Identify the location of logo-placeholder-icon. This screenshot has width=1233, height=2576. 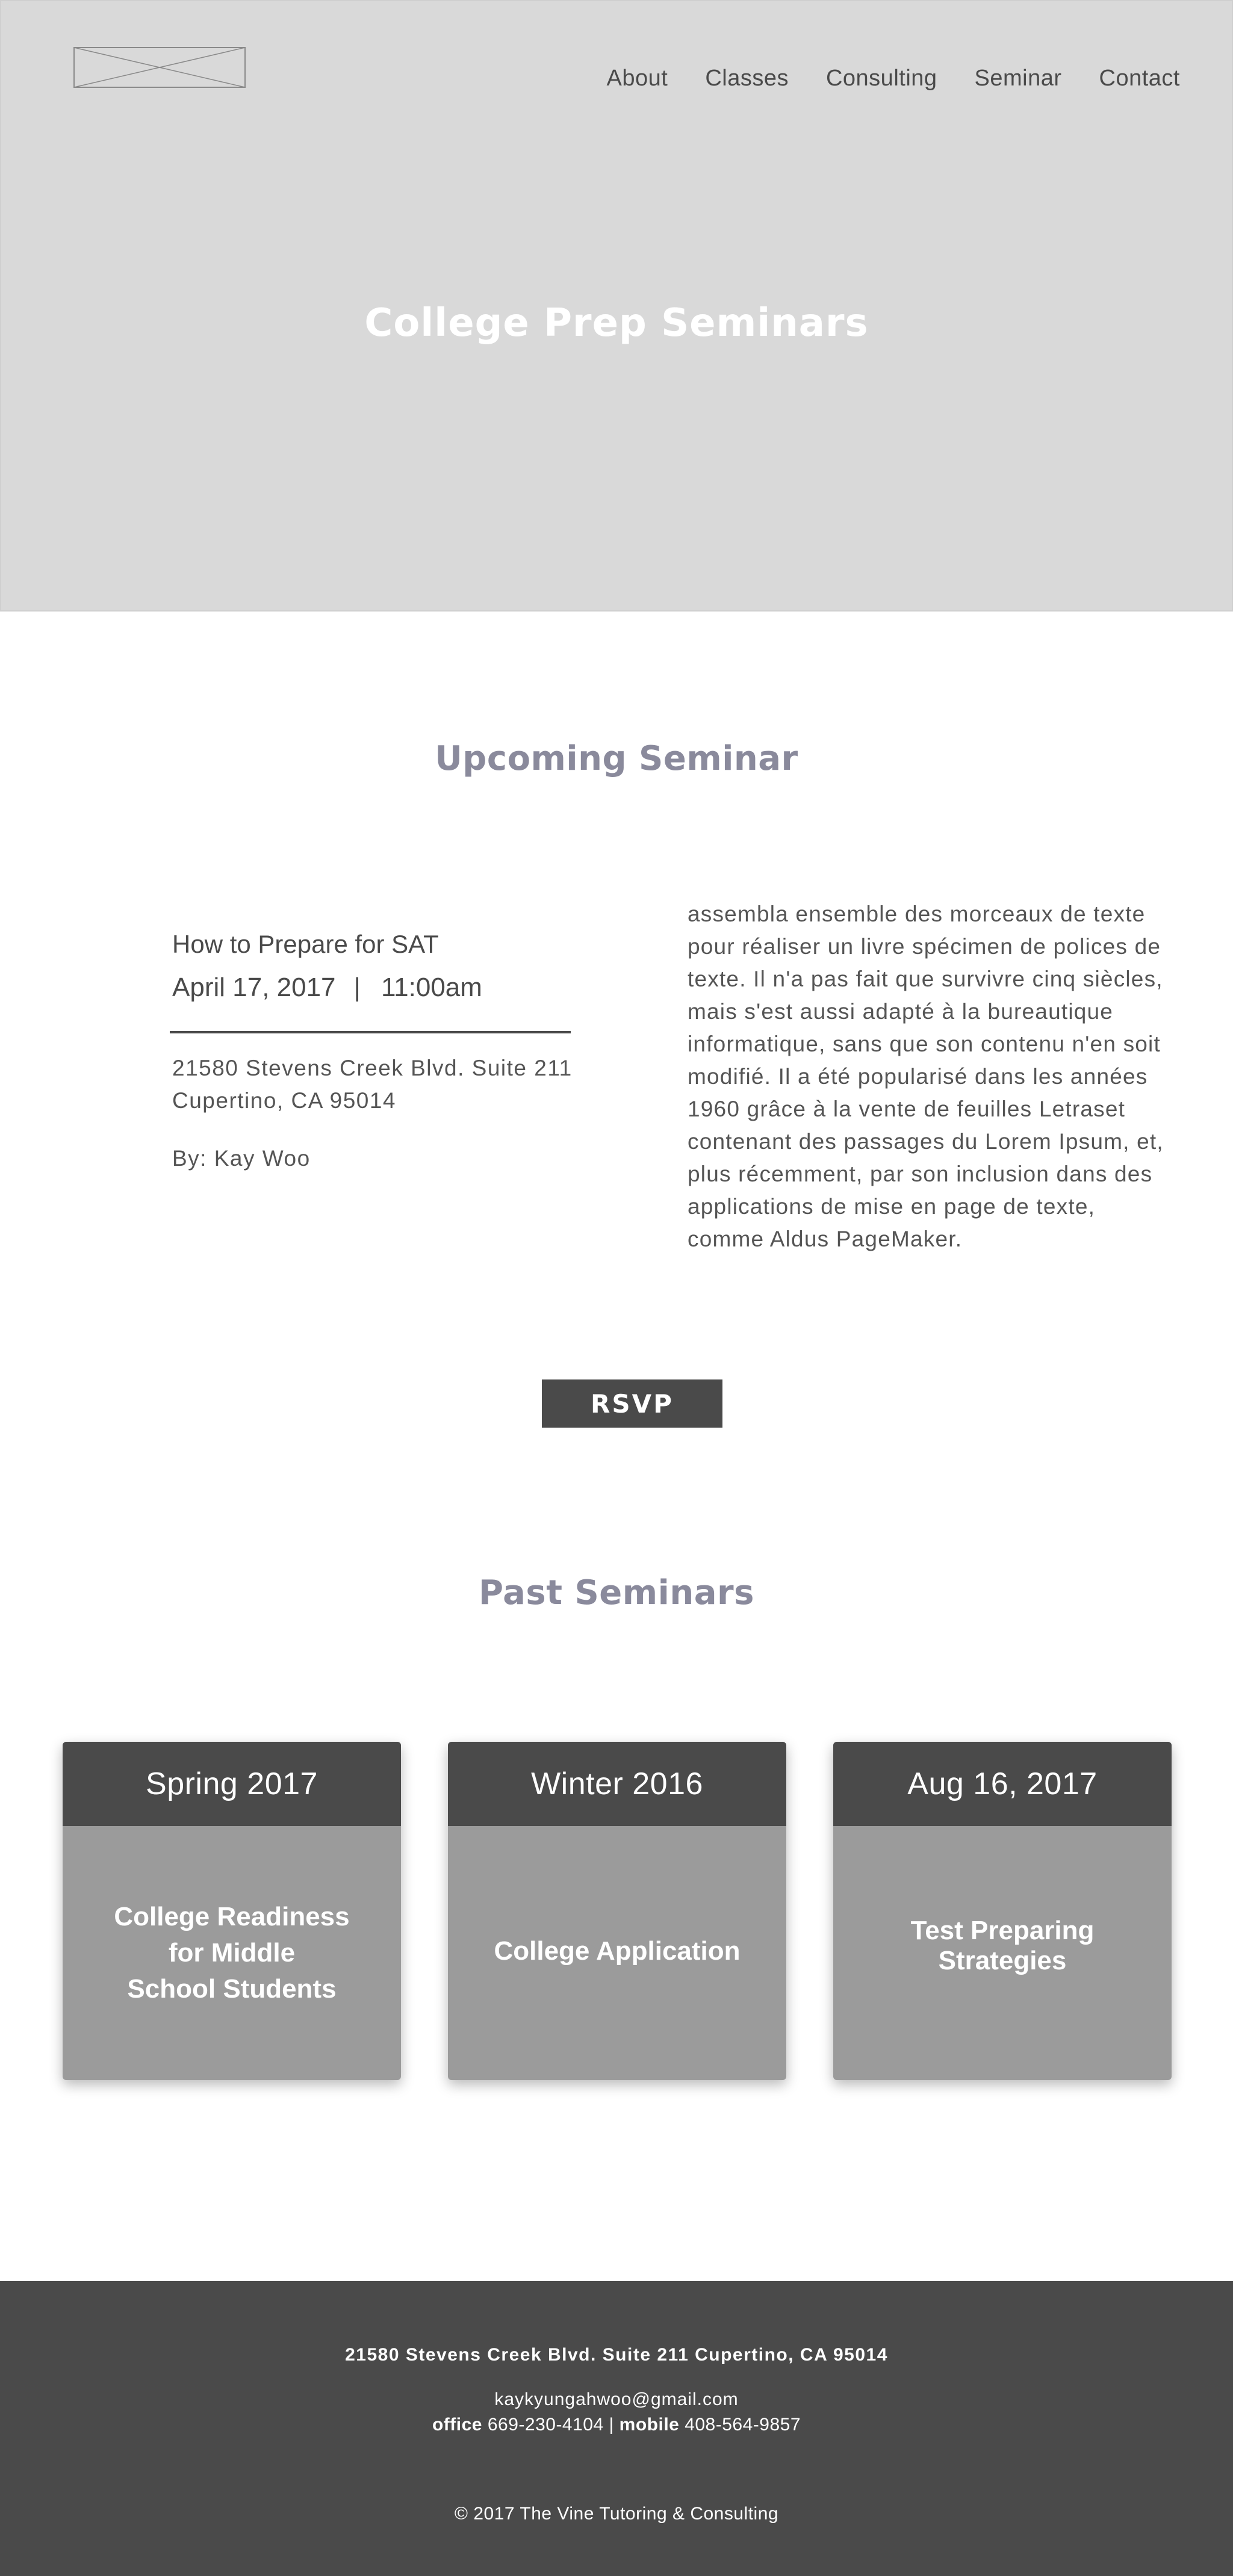
(159, 67).